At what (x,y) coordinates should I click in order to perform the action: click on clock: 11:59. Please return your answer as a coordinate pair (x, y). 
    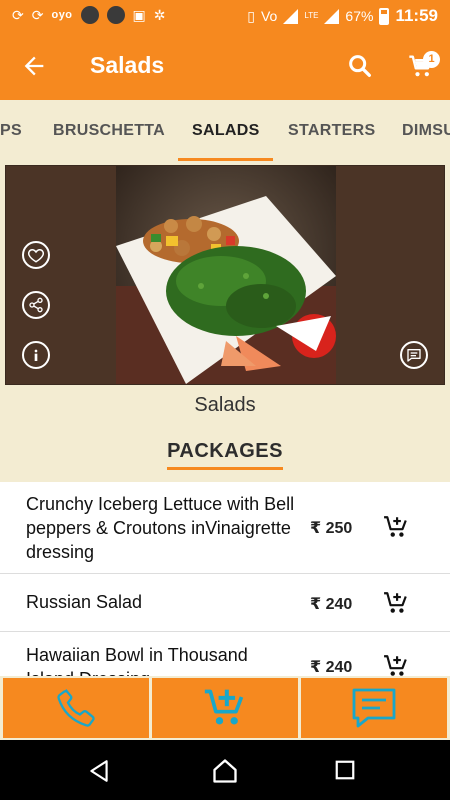
    Looking at the image, I should click on (416, 15).